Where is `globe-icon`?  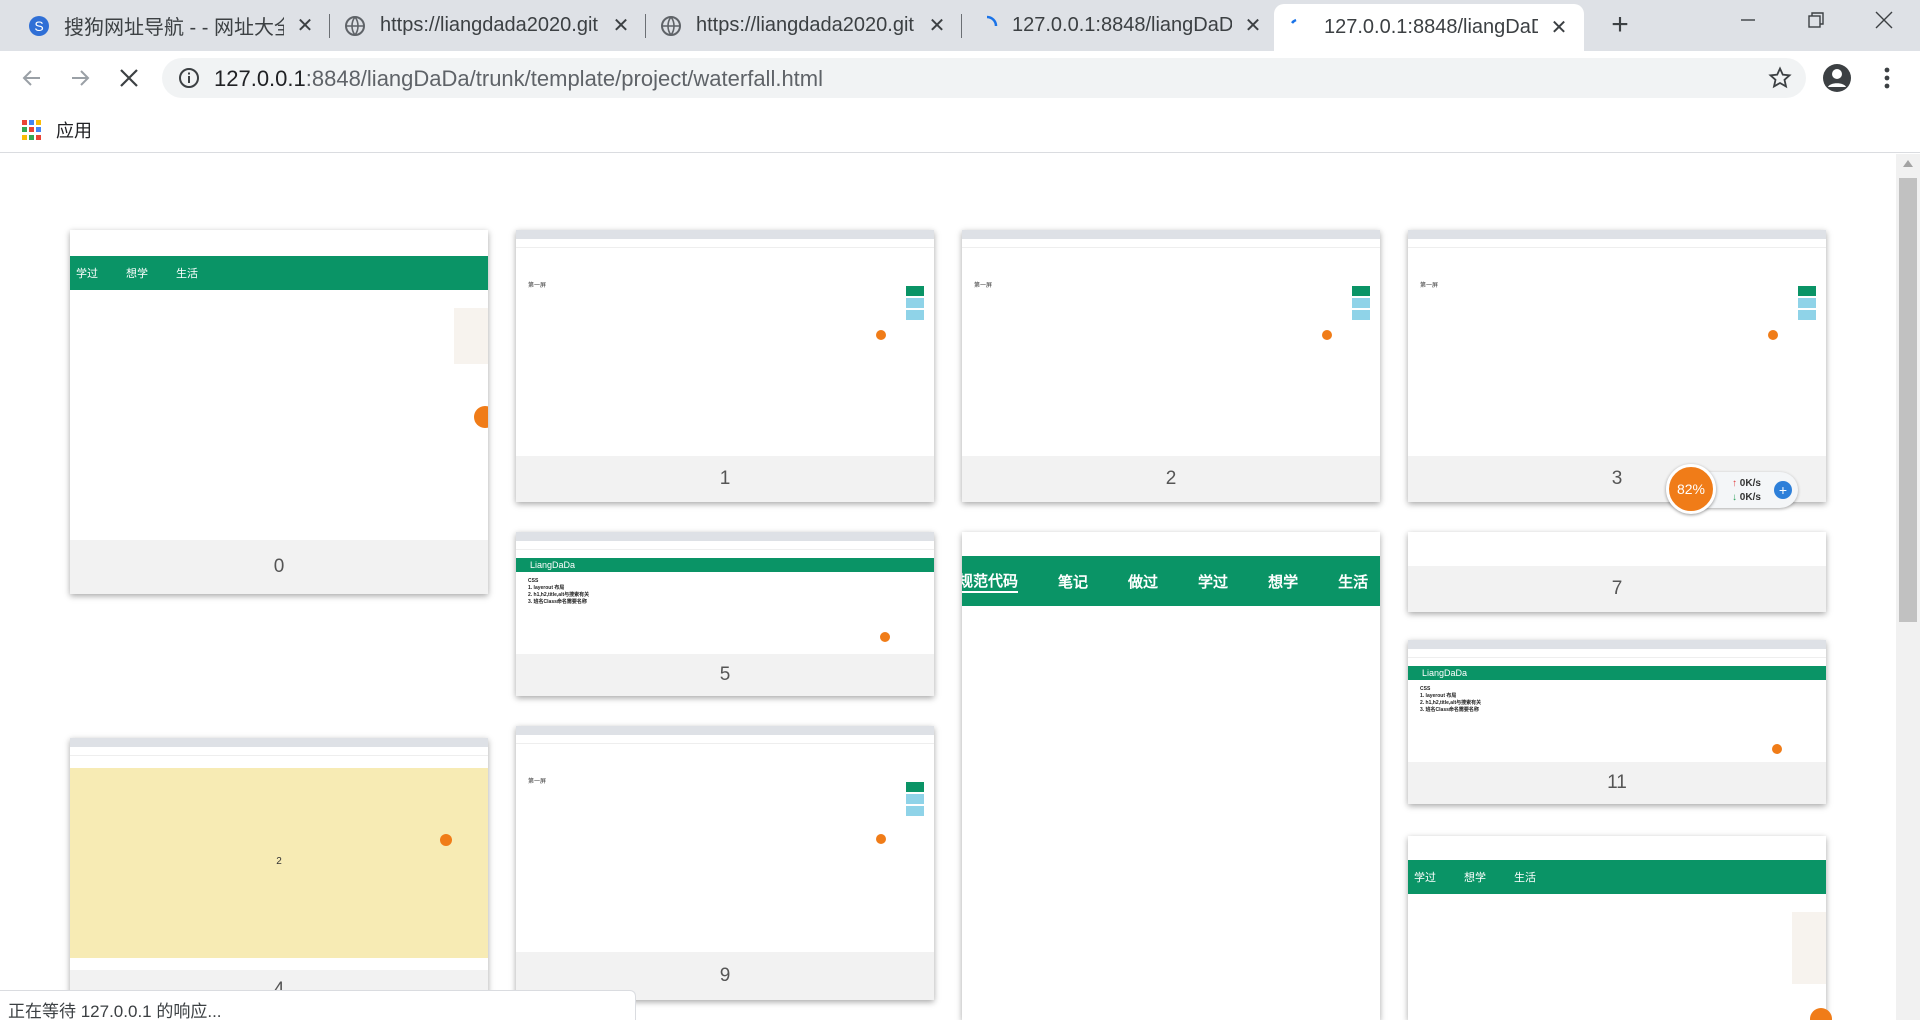
globe-icon is located at coordinates (671, 25).